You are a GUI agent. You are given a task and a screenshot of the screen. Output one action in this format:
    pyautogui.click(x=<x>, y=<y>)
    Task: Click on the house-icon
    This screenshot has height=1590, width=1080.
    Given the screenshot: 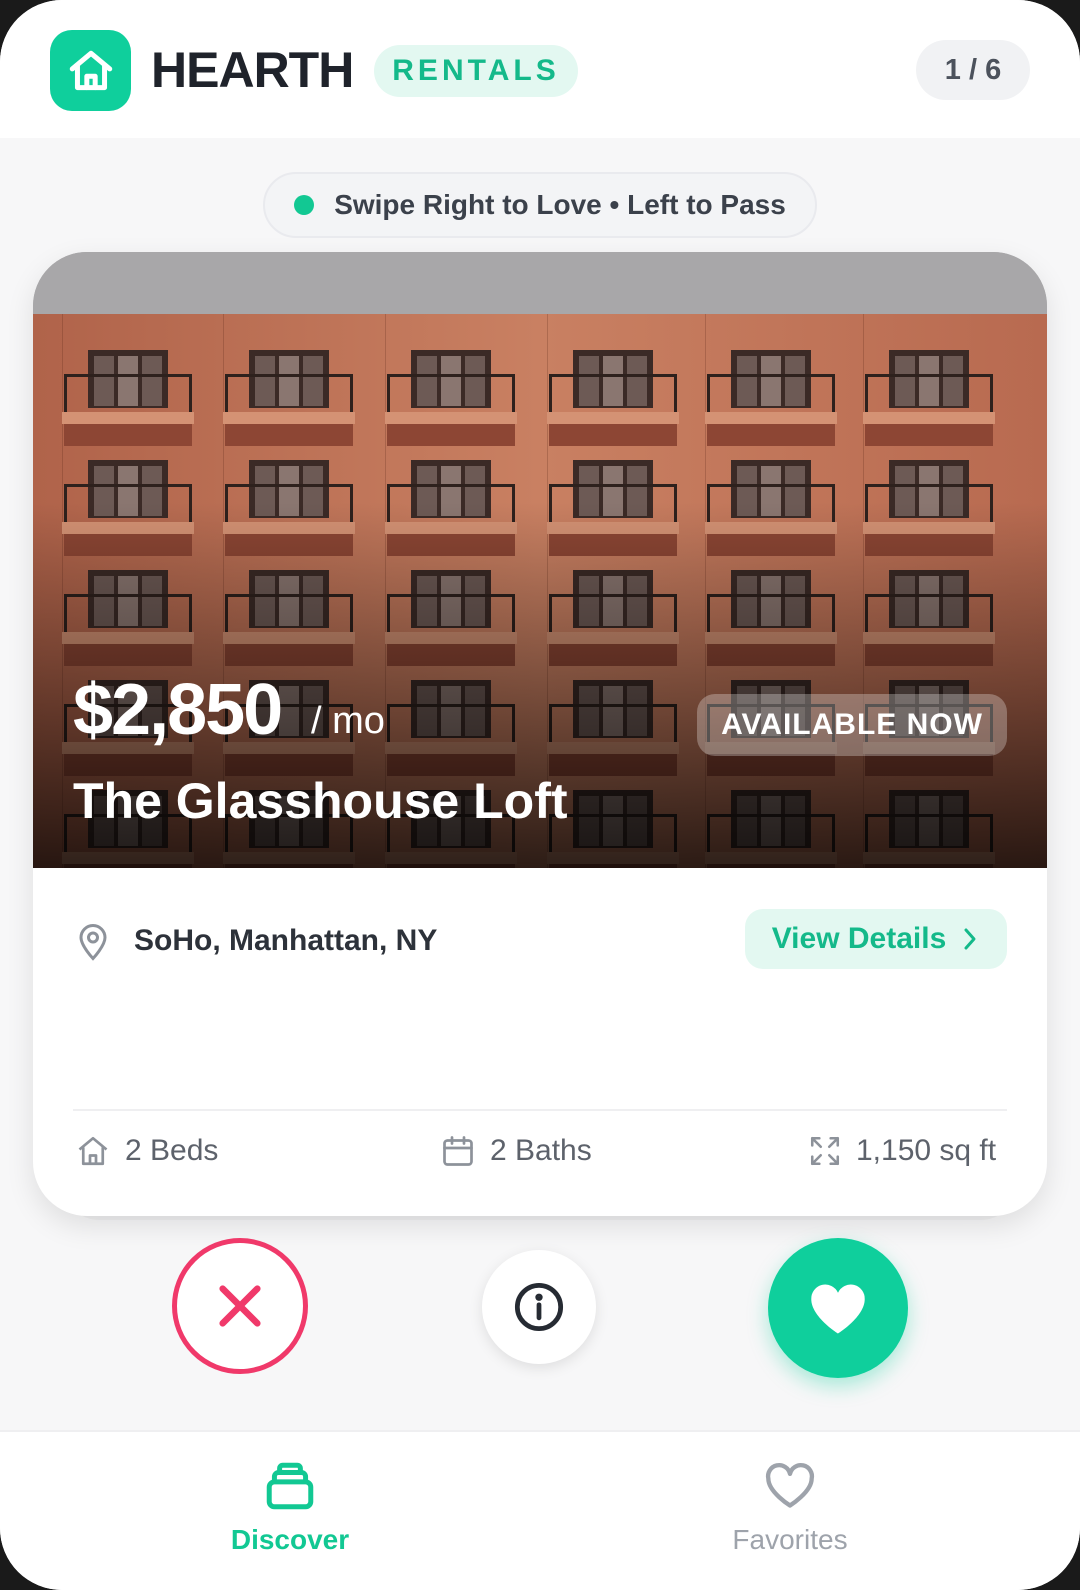 What is the action you would take?
    pyautogui.click(x=90, y=70)
    